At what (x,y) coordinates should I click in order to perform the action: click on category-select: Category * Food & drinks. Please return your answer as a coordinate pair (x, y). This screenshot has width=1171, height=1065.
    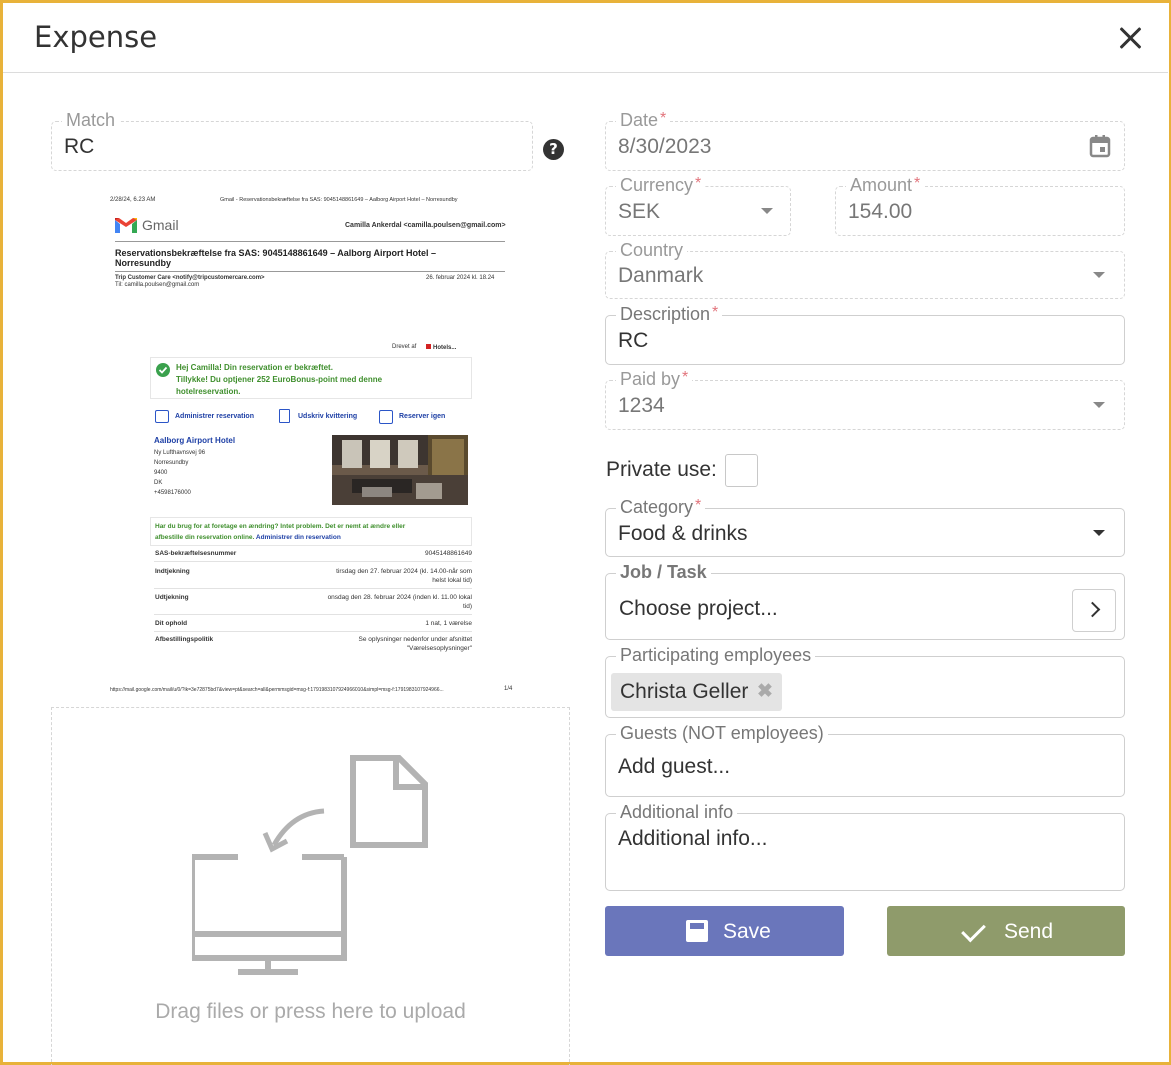
    Looking at the image, I should click on (865, 527).